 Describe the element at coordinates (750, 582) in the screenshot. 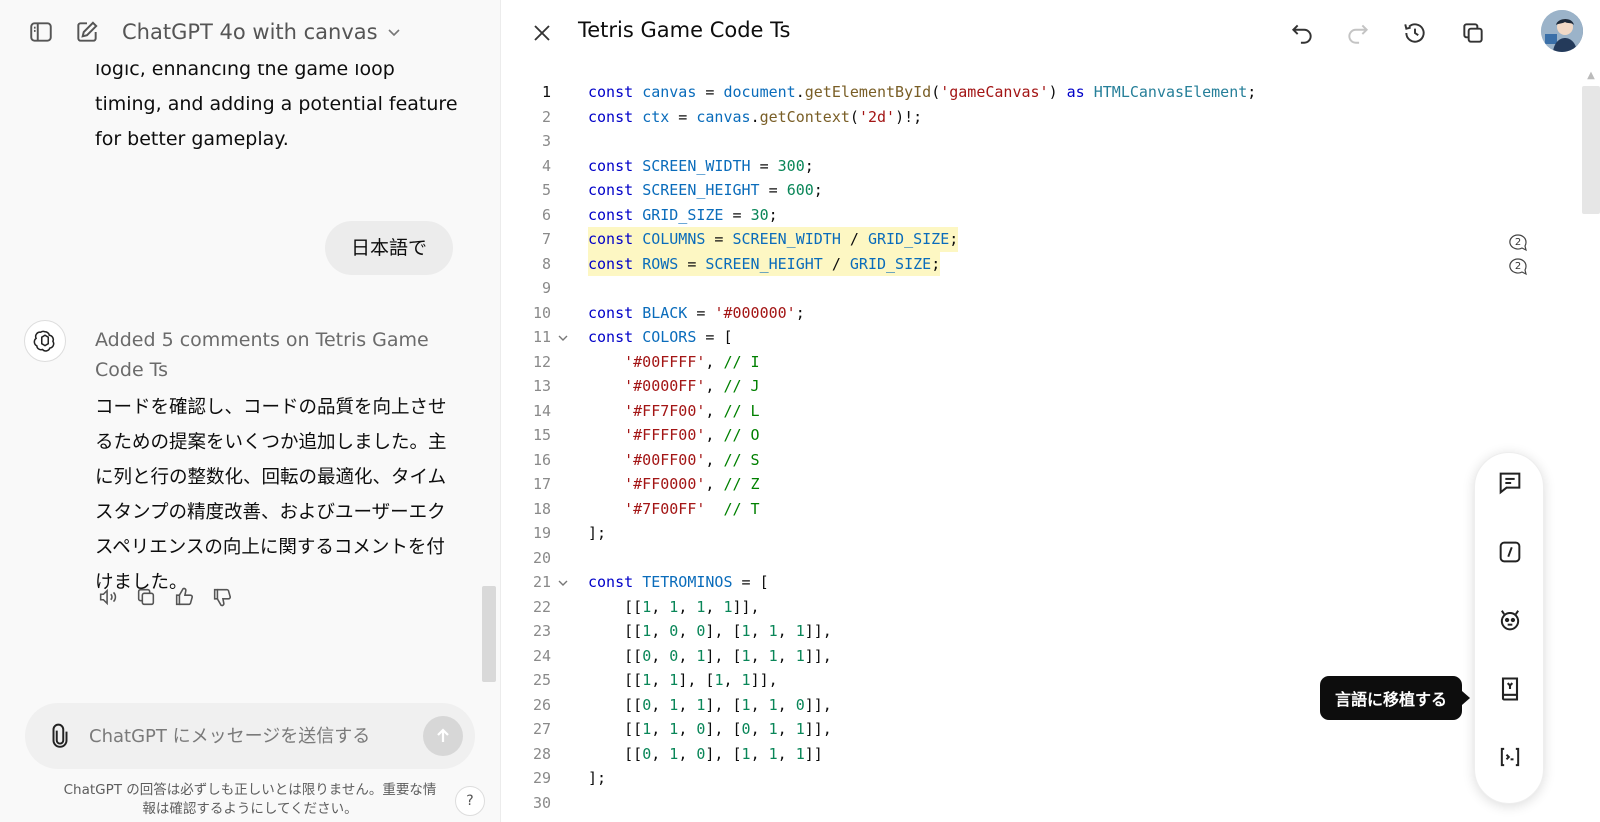

I see `code-token: = [` at that location.